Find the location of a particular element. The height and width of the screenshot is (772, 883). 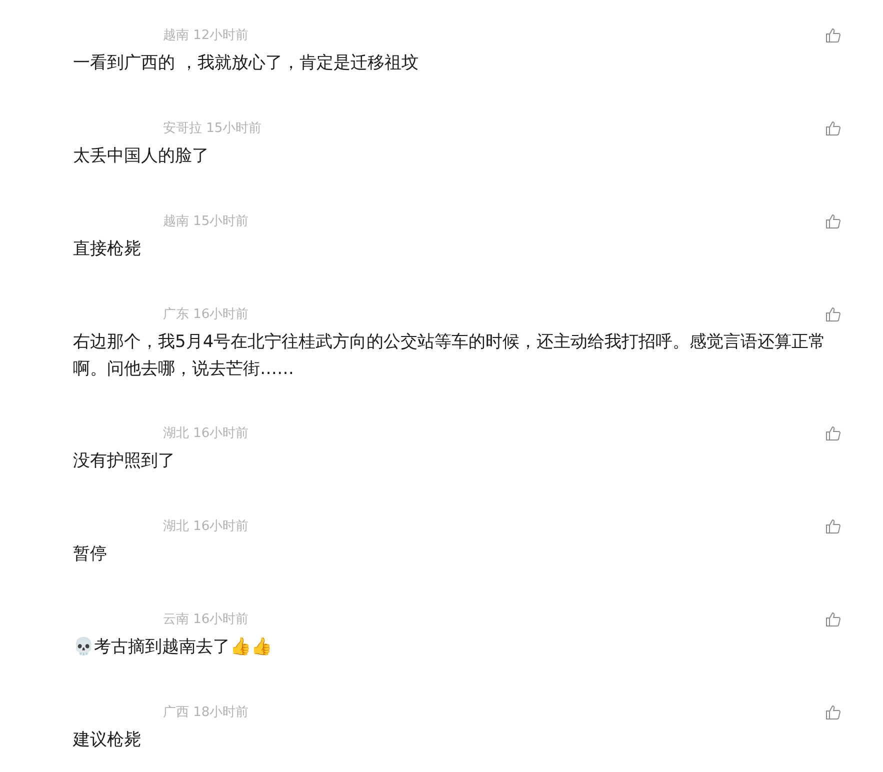

comment-meta: 安哥拉 15小时前 is located at coordinates (212, 128).